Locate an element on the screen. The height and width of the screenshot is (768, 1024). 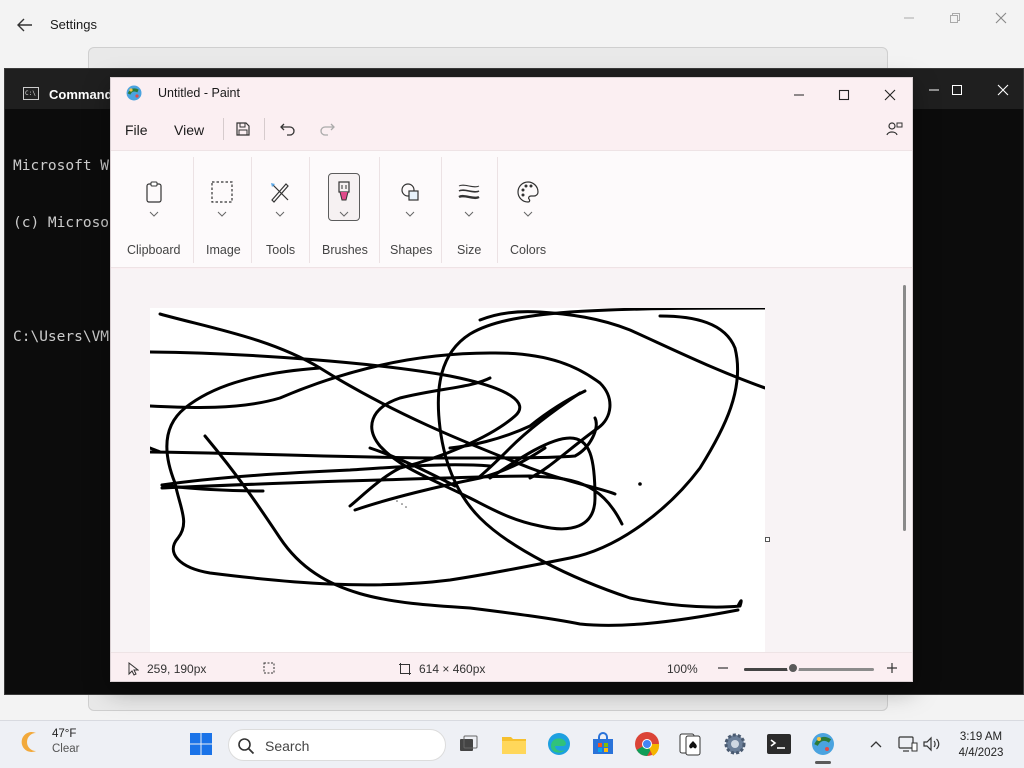
task-view-icon is located at coordinates (469, 744).